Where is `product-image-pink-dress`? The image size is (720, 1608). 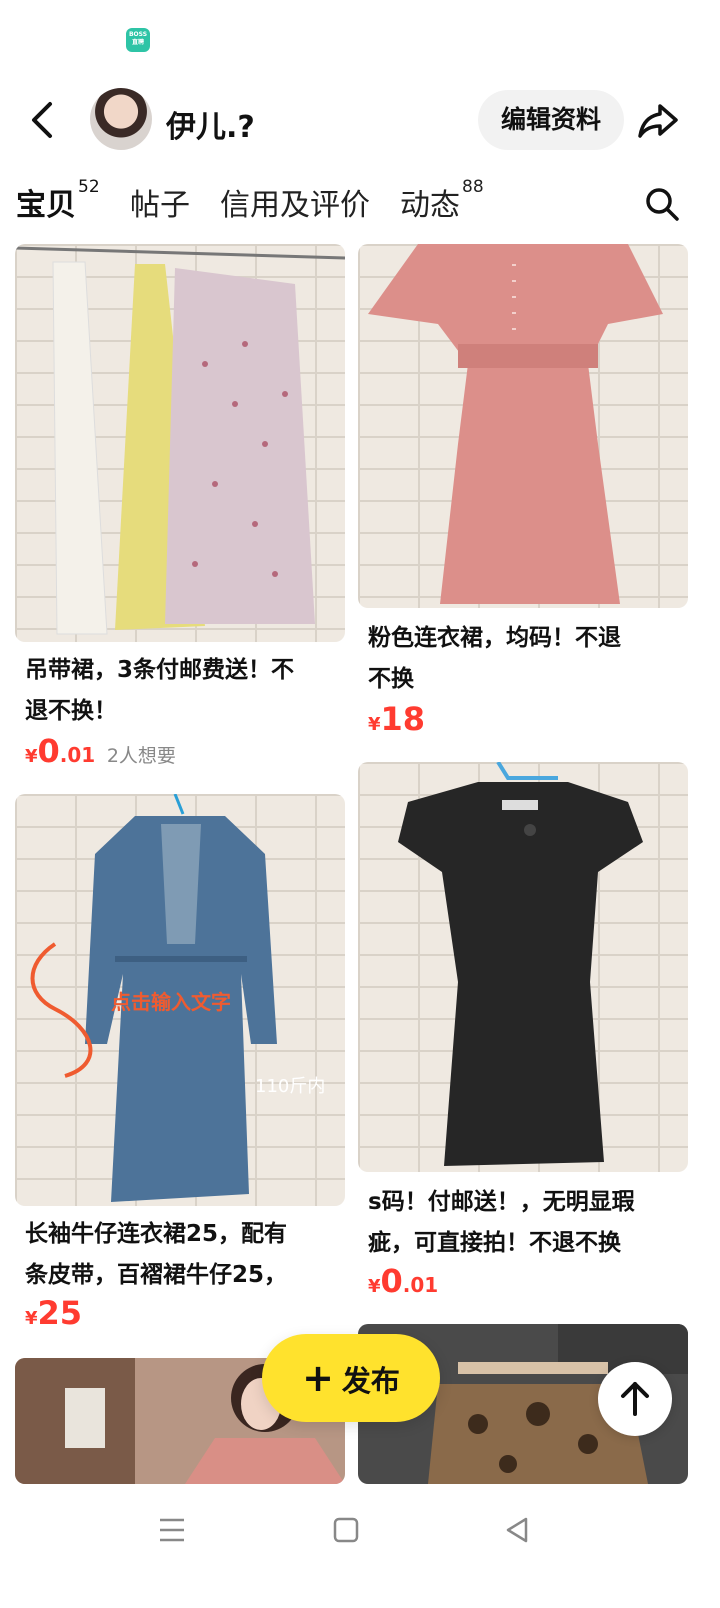
product-image-pink-dress is located at coordinates (515, 424).